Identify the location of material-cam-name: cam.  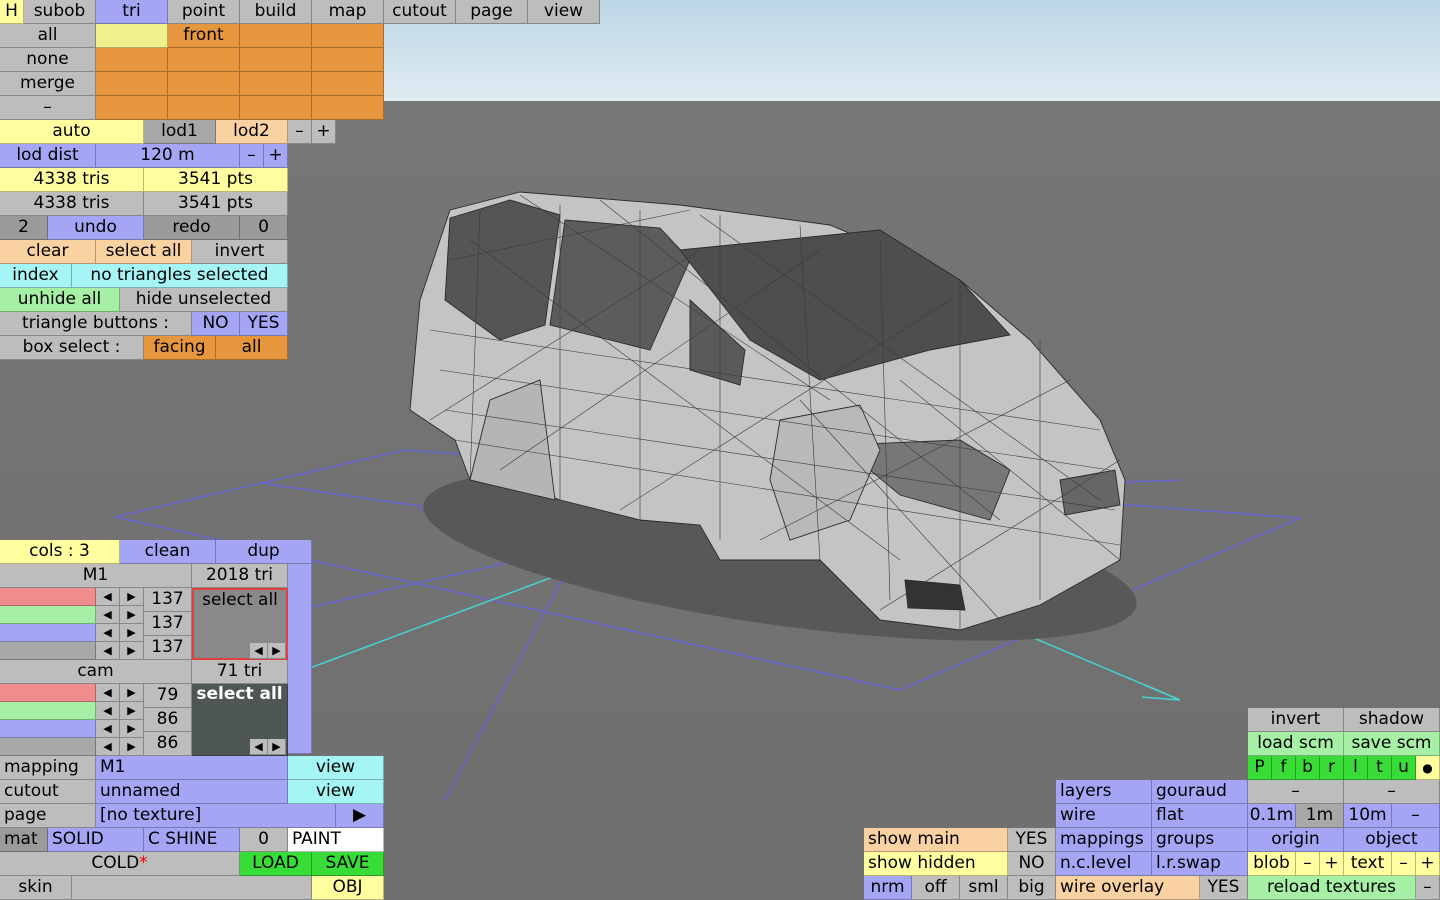
(96, 672).